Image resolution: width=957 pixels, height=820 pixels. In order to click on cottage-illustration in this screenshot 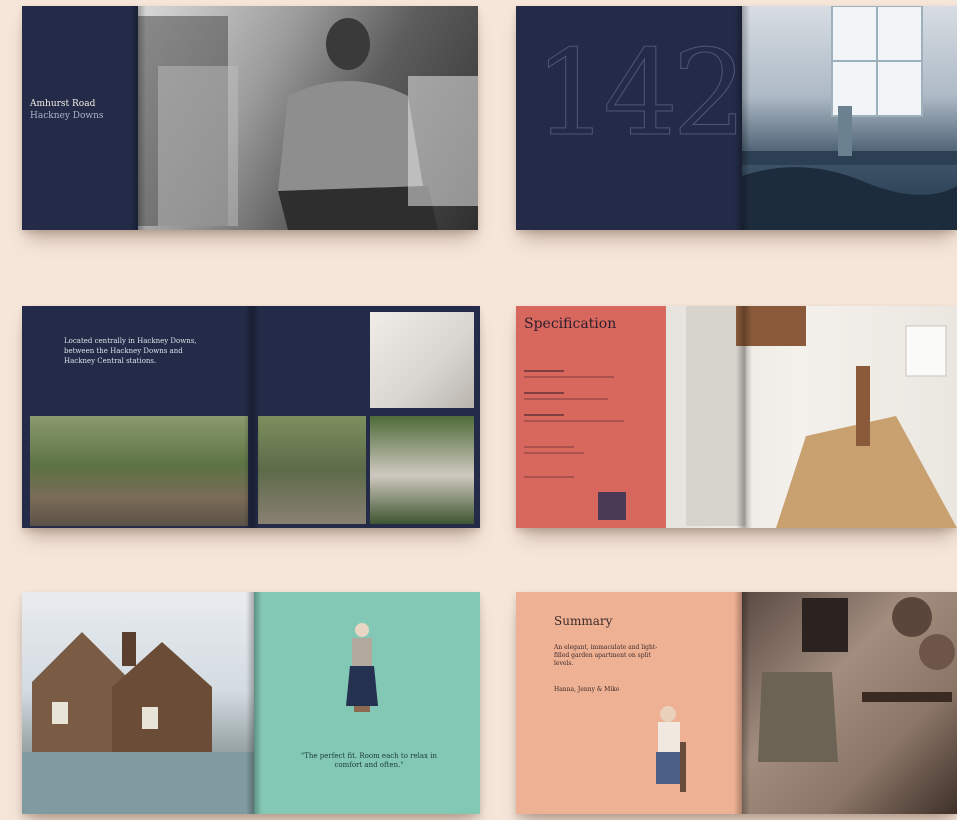, I will do `click(138, 723)`.